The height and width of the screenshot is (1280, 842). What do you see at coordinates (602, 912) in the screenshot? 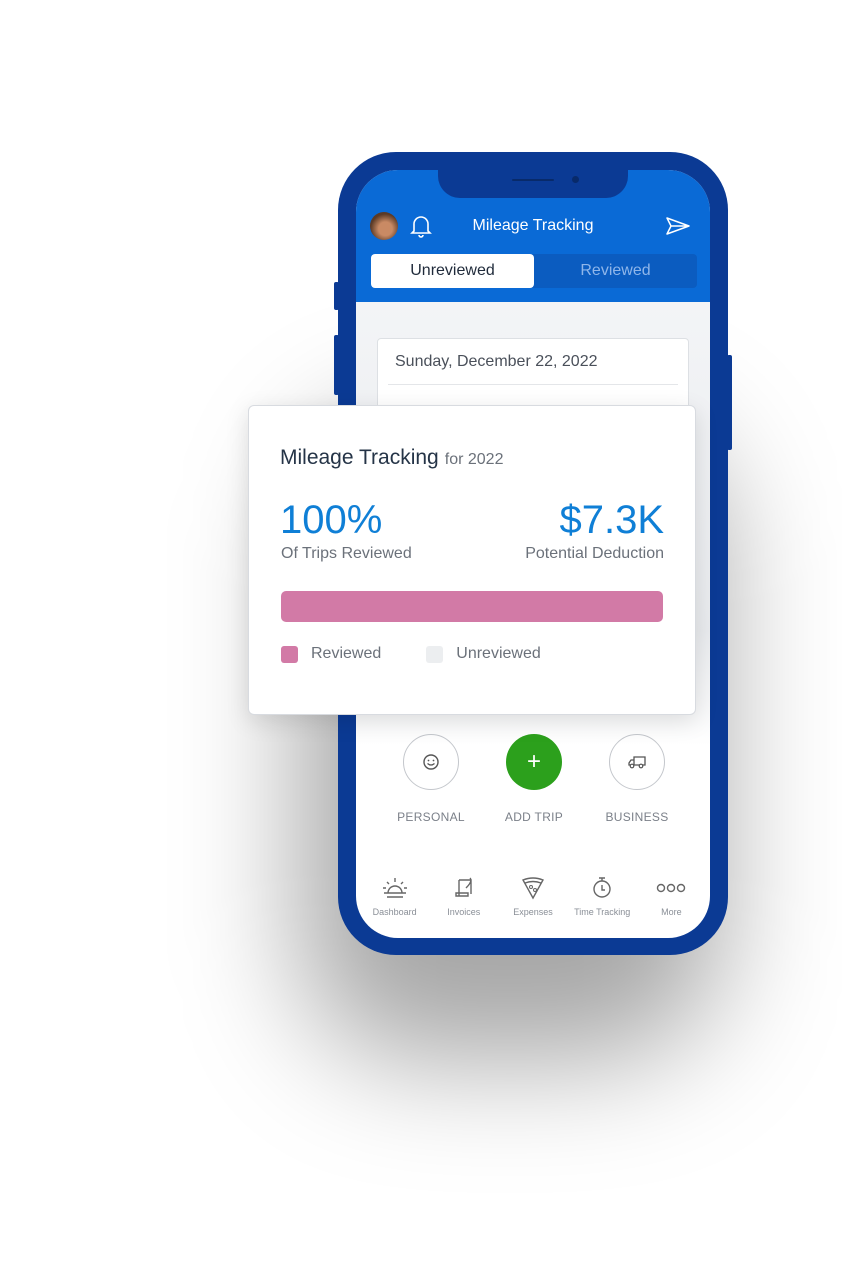
I see `tabbar-label: Time Tracking` at bounding box center [602, 912].